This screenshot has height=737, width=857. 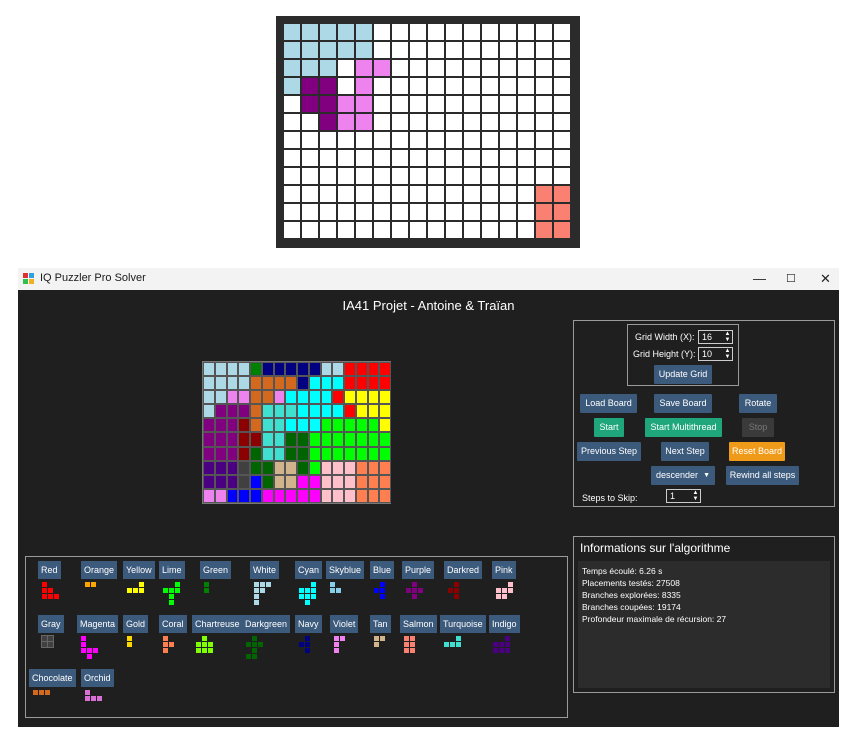 What do you see at coordinates (52, 678) in the screenshot?
I see `piece-button-chocolate: Chocolate` at bounding box center [52, 678].